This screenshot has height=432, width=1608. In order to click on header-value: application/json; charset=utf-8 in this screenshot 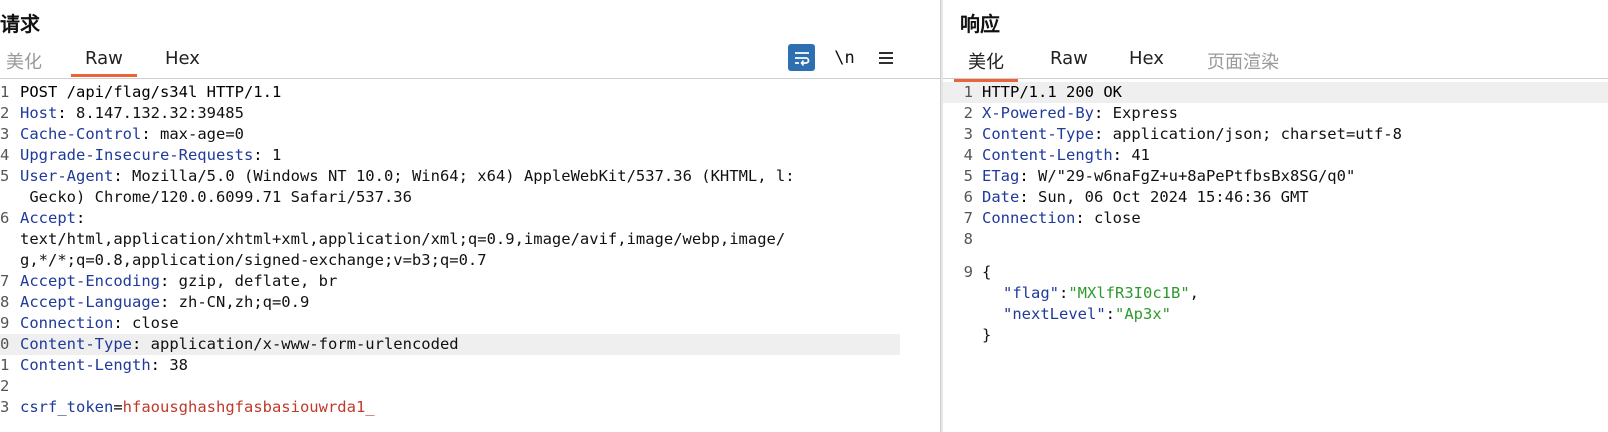, I will do `click(1252, 134)`.